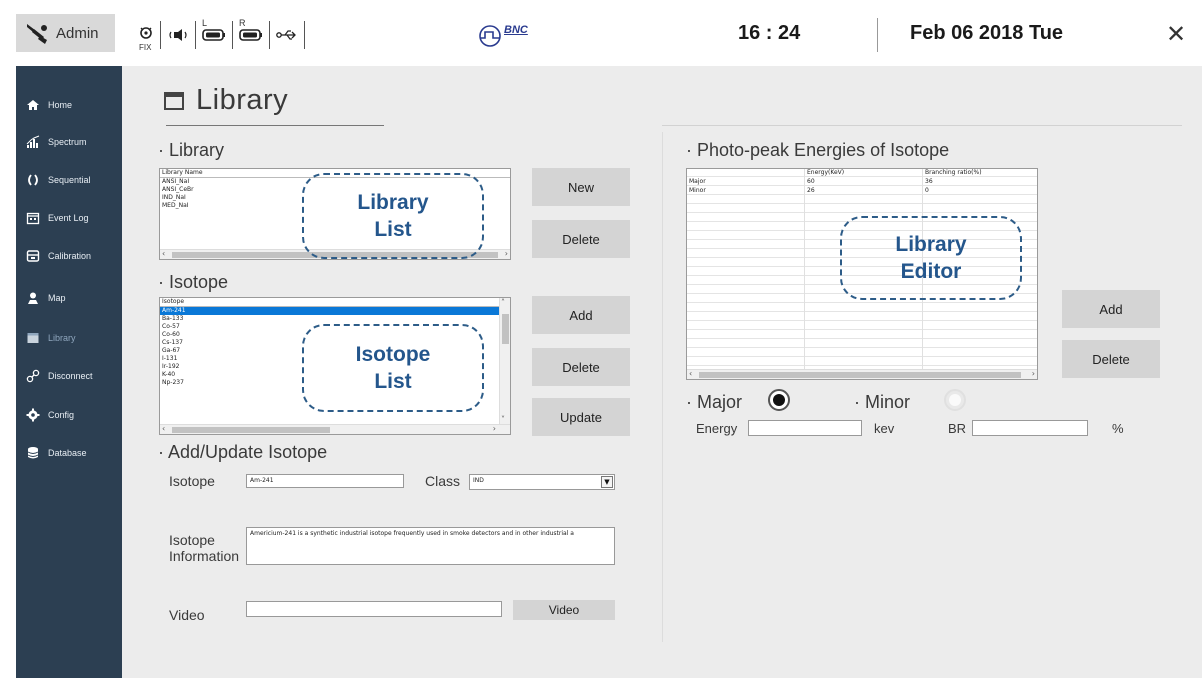 The height and width of the screenshot is (698, 1202). What do you see at coordinates (504, 361) in the screenshot?
I see `isotope-list-vscrollbar: ˄ ˅` at bounding box center [504, 361].